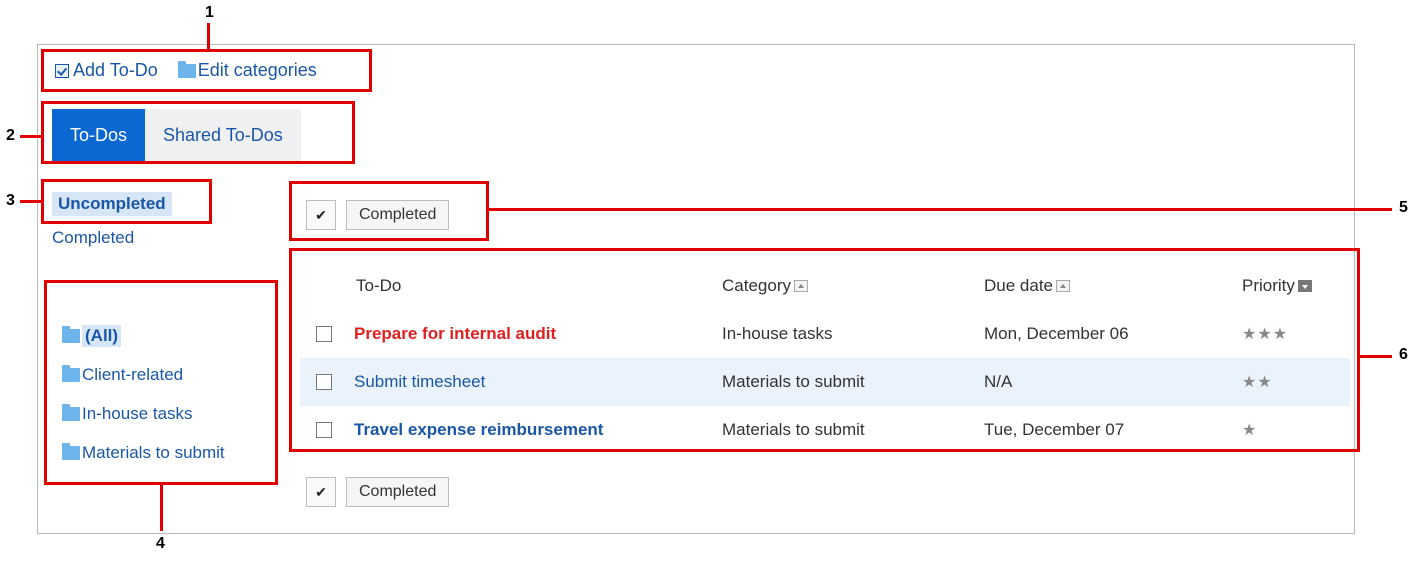 The width and height of the screenshot is (1421, 561). What do you see at coordinates (93, 238) in the screenshot?
I see `filter-completed: Completed` at bounding box center [93, 238].